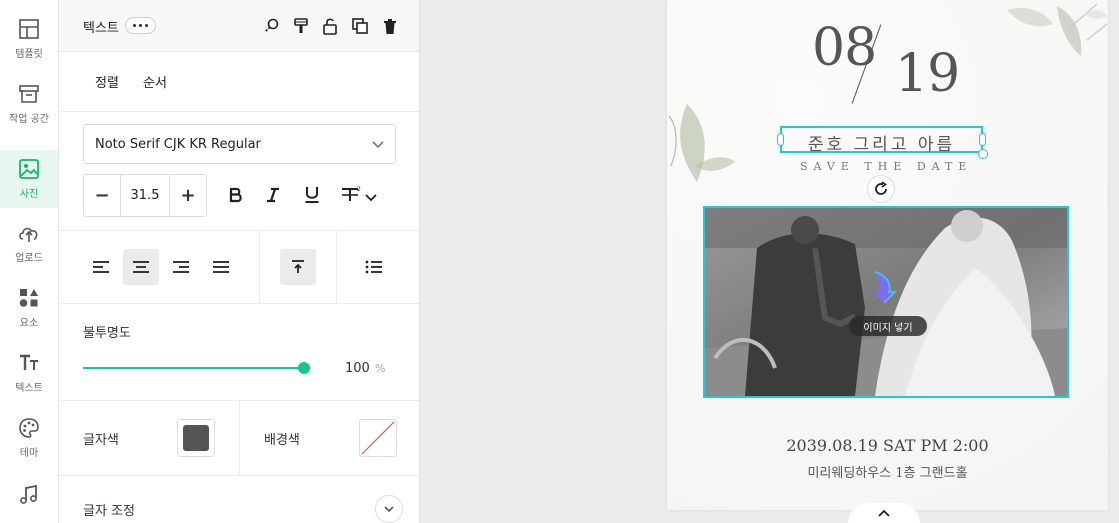 This screenshot has width=1119, height=523. What do you see at coordinates (29, 243) in the screenshot?
I see `rail-item-upload: 업로드` at bounding box center [29, 243].